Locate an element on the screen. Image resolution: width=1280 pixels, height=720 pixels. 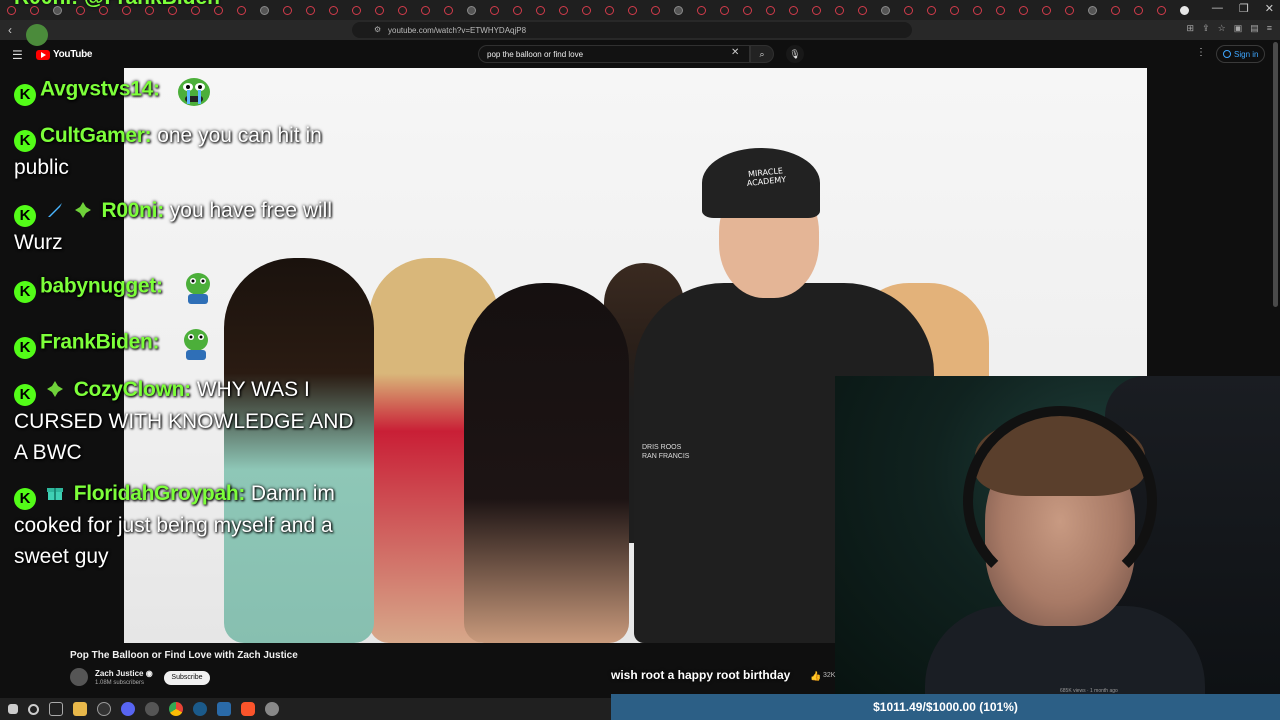
share-icon: ⇪ is located at coordinates (1206, 28).